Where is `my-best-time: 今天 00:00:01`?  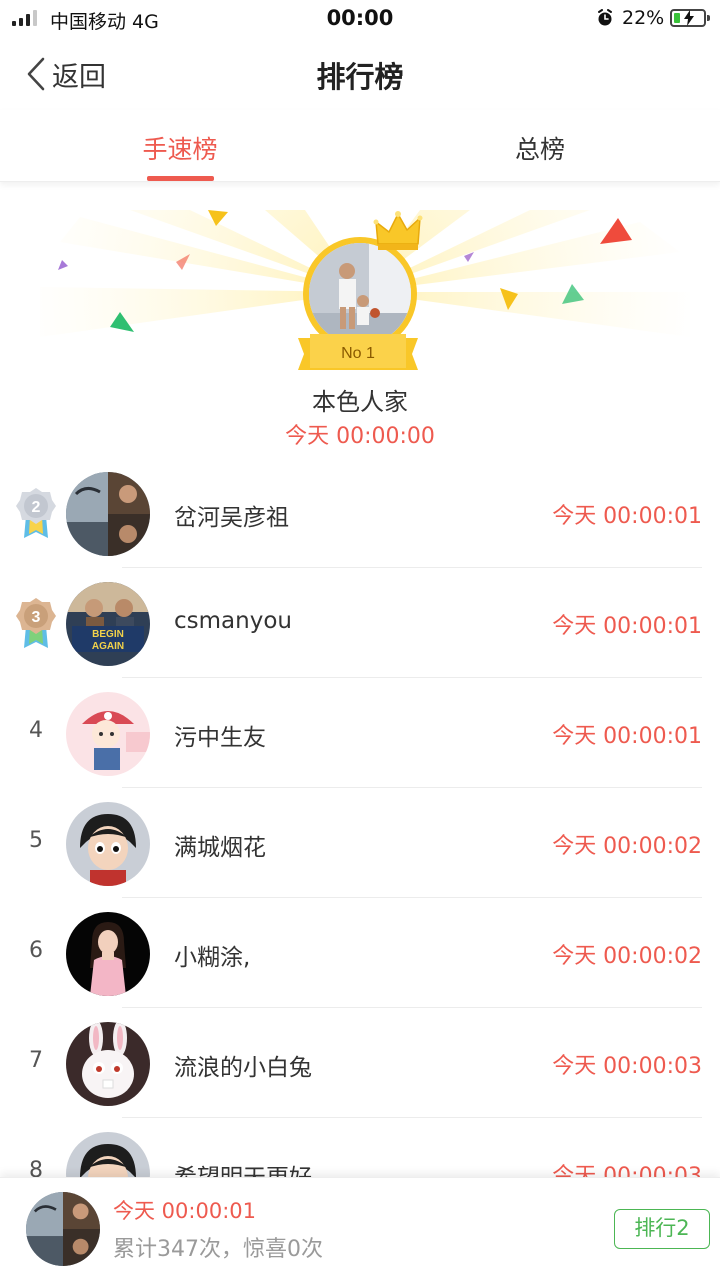
my-best-time: 今天 00:00:01 is located at coordinates (184, 1211).